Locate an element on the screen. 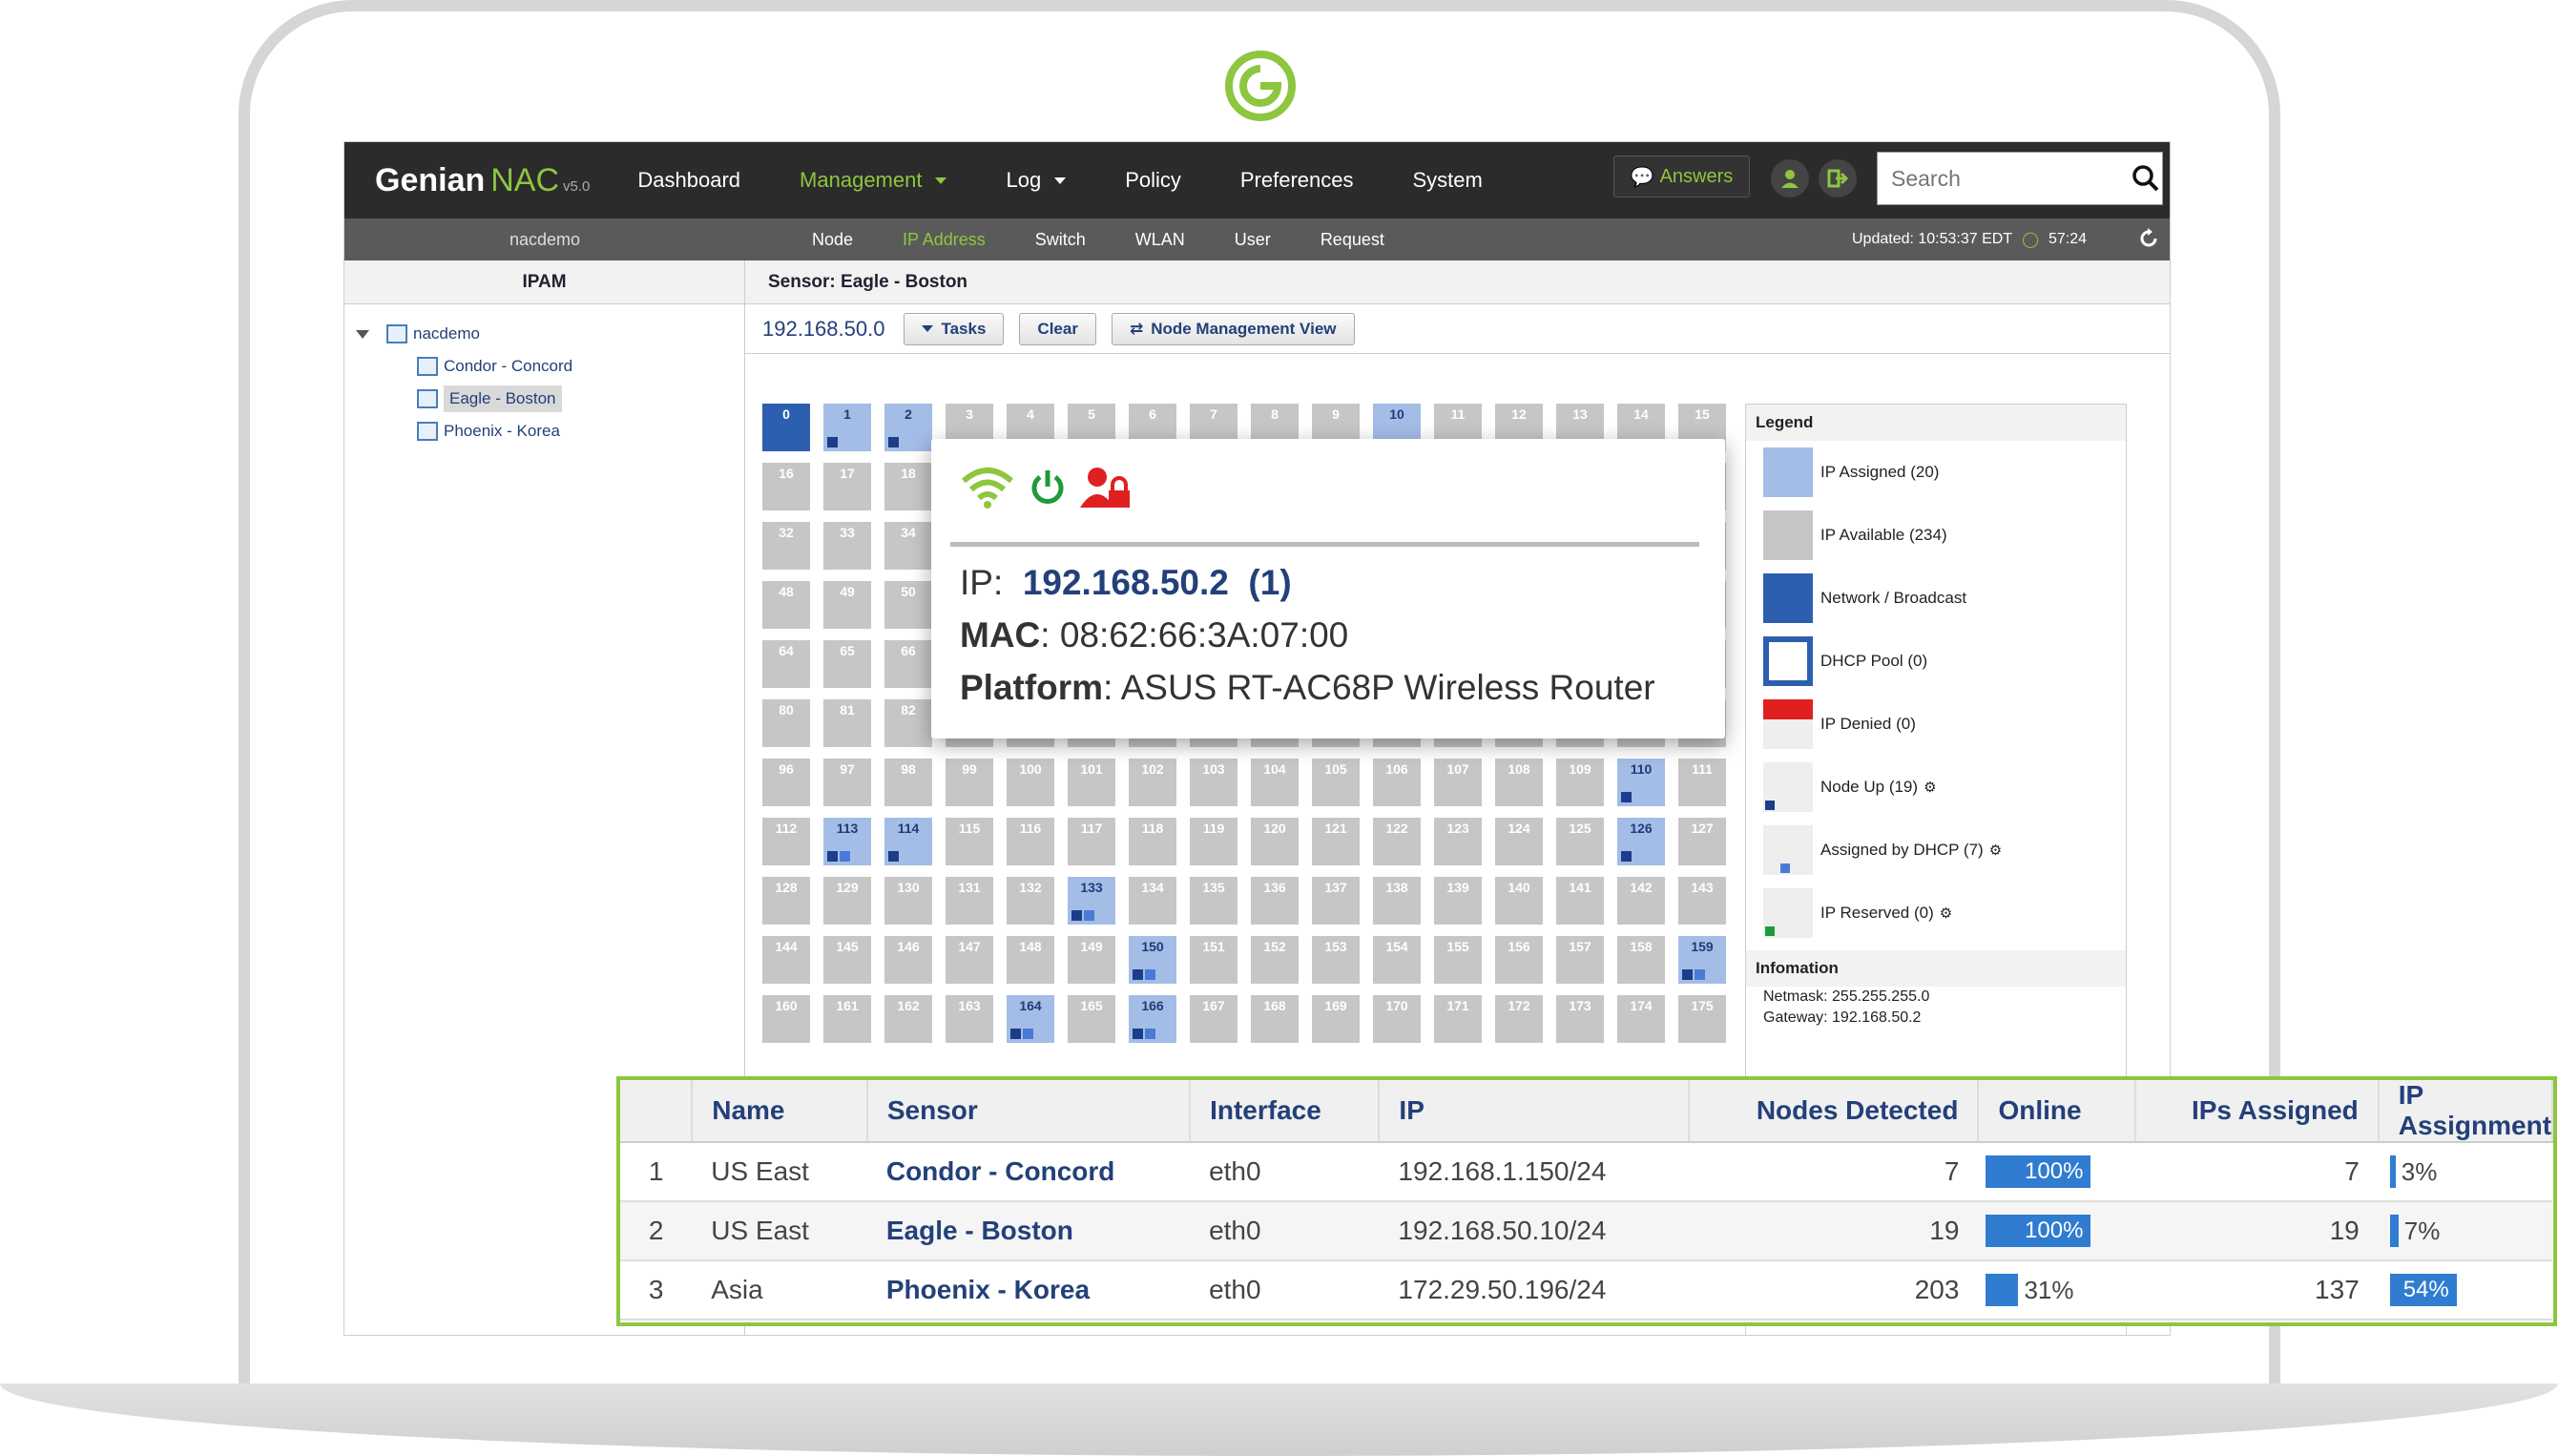  ip-cell: 117 is located at coordinates (1091, 842).